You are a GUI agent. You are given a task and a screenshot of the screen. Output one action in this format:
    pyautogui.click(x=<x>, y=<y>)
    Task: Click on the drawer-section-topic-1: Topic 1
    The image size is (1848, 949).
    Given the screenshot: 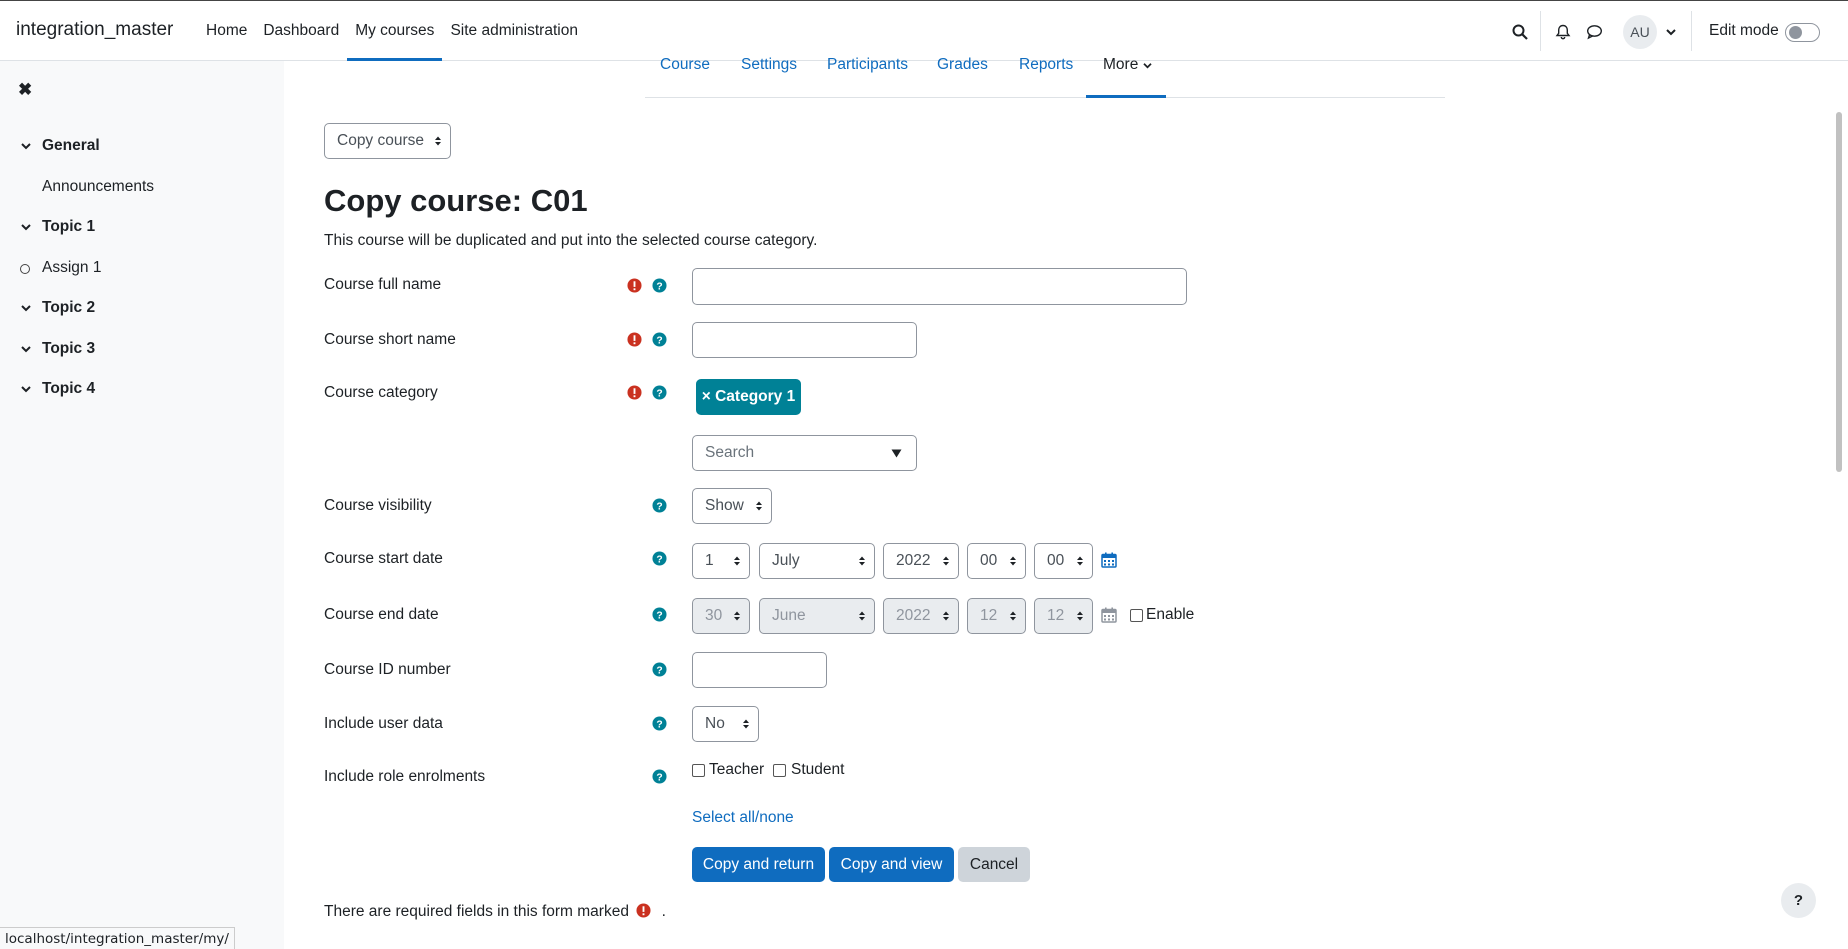 What is the action you would take?
    pyautogui.click(x=68, y=227)
    